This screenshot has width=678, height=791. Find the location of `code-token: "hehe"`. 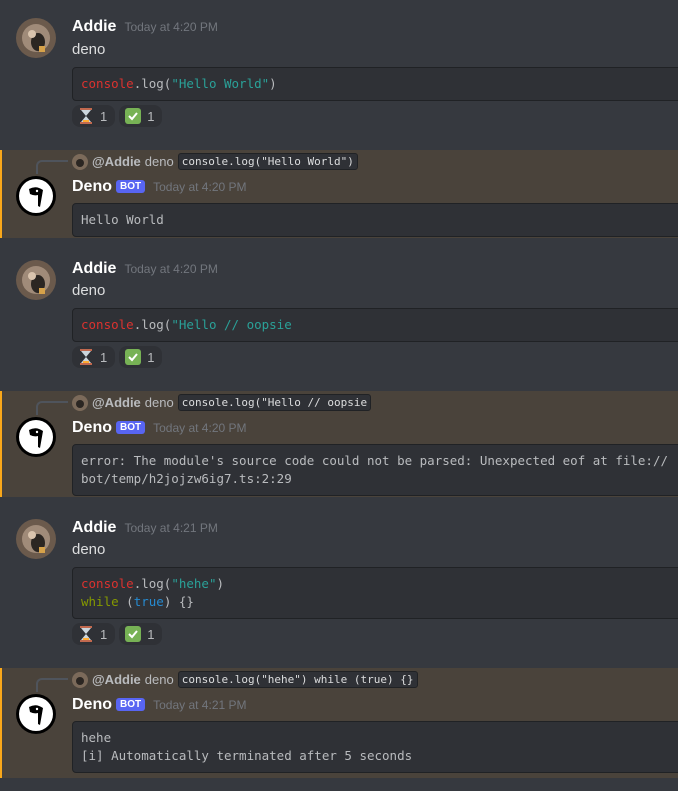

code-token: "hehe" is located at coordinates (194, 583).